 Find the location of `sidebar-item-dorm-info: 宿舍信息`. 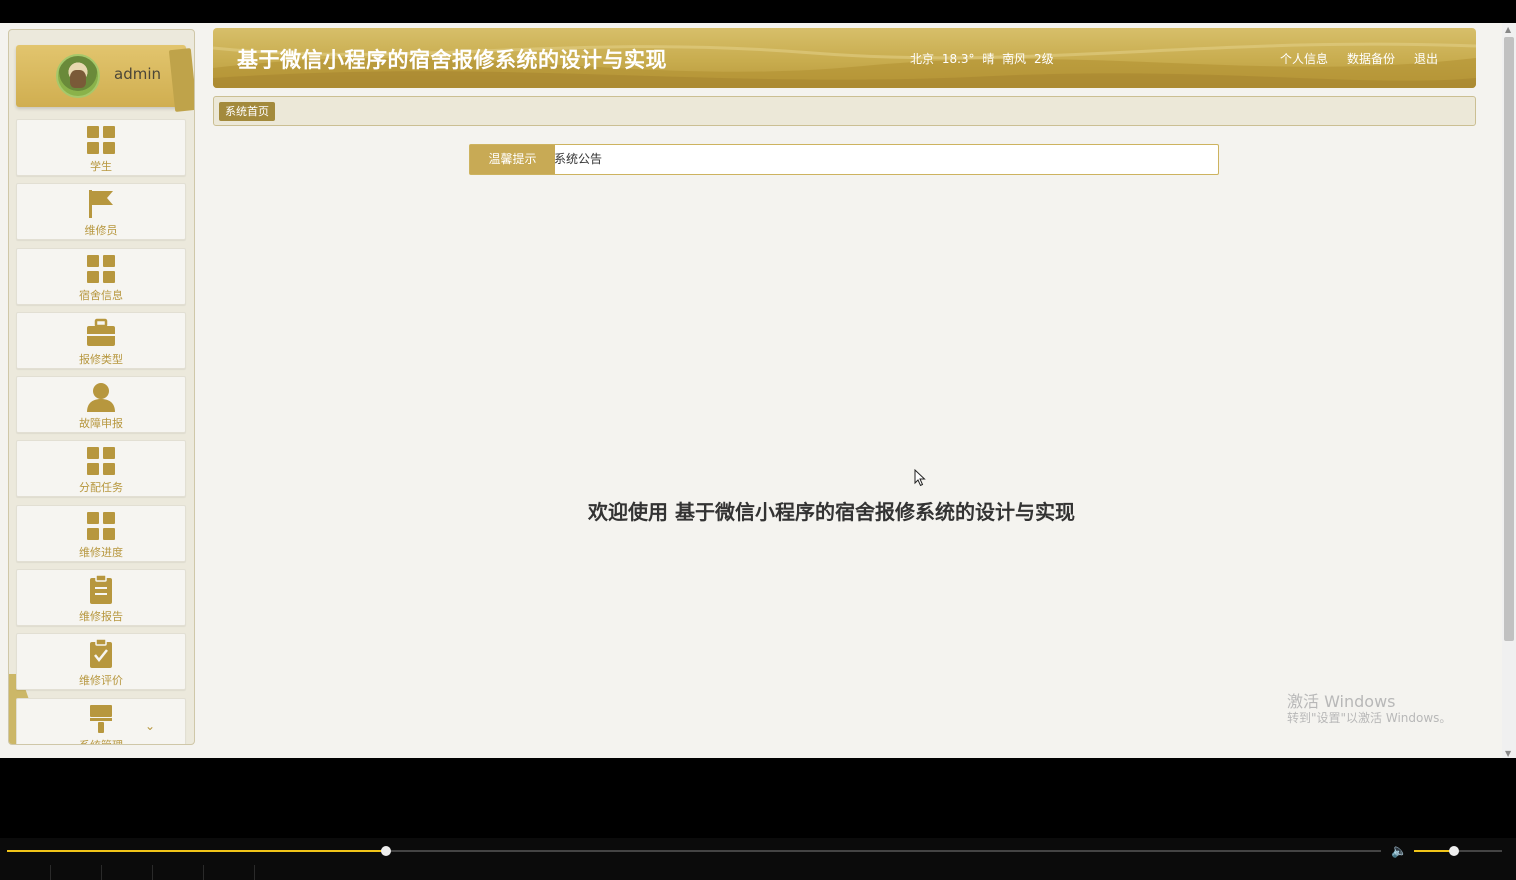

sidebar-item-dorm-info: 宿舍信息 is located at coordinates (101, 276).